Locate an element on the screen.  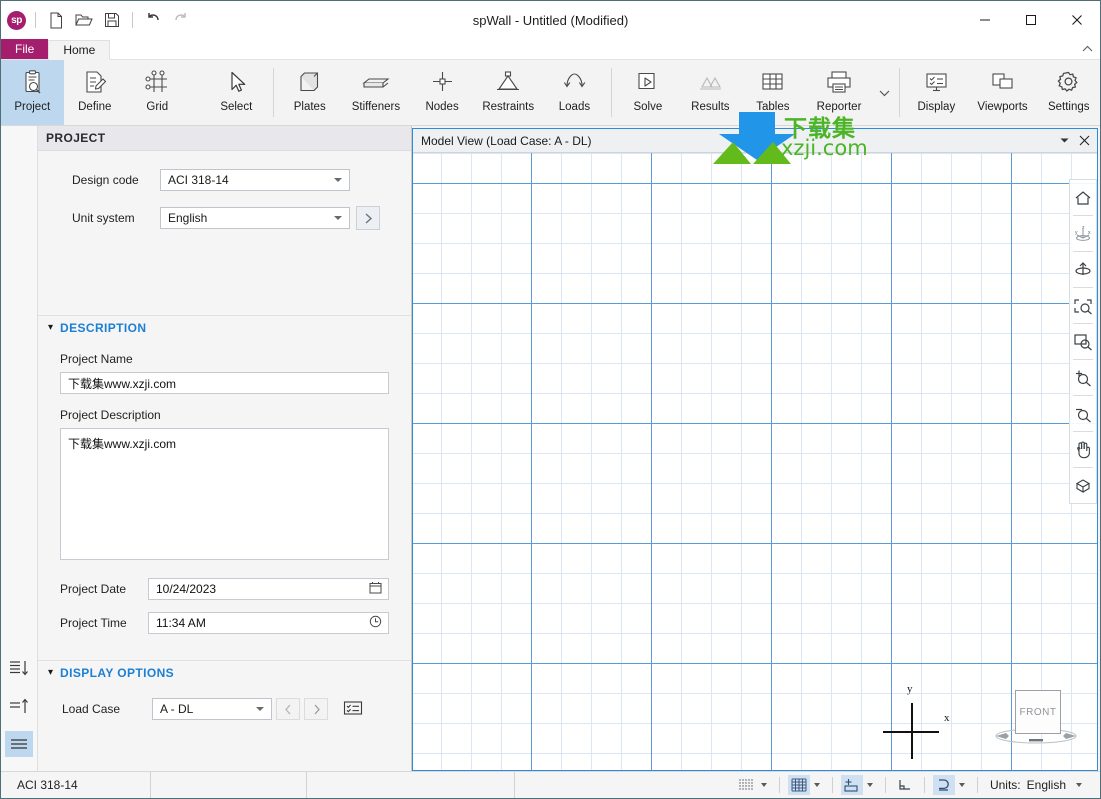
ribbon-overflow-caret-icon is located at coordinates (884, 92).